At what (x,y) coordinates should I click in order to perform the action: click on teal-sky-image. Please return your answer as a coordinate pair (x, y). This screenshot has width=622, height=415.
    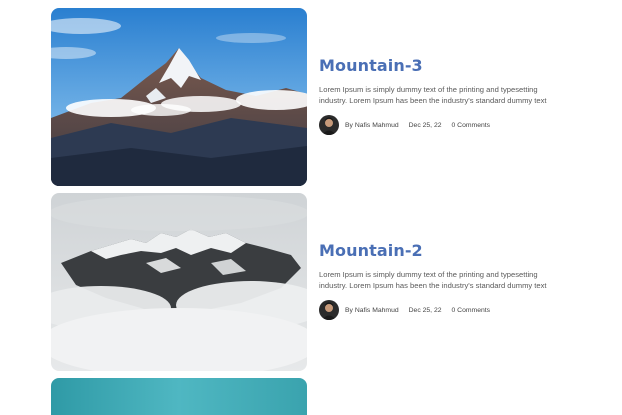
    Looking at the image, I should click on (179, 396).